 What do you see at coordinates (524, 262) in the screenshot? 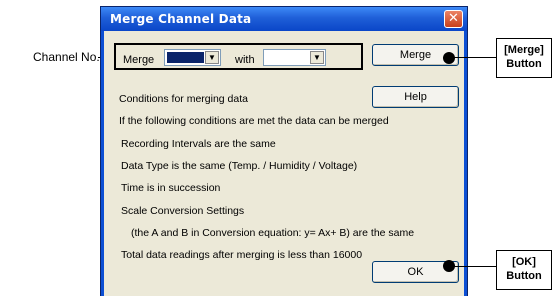
I see `ok-callout-line1: [OK]` at bounding box center [524, 262].